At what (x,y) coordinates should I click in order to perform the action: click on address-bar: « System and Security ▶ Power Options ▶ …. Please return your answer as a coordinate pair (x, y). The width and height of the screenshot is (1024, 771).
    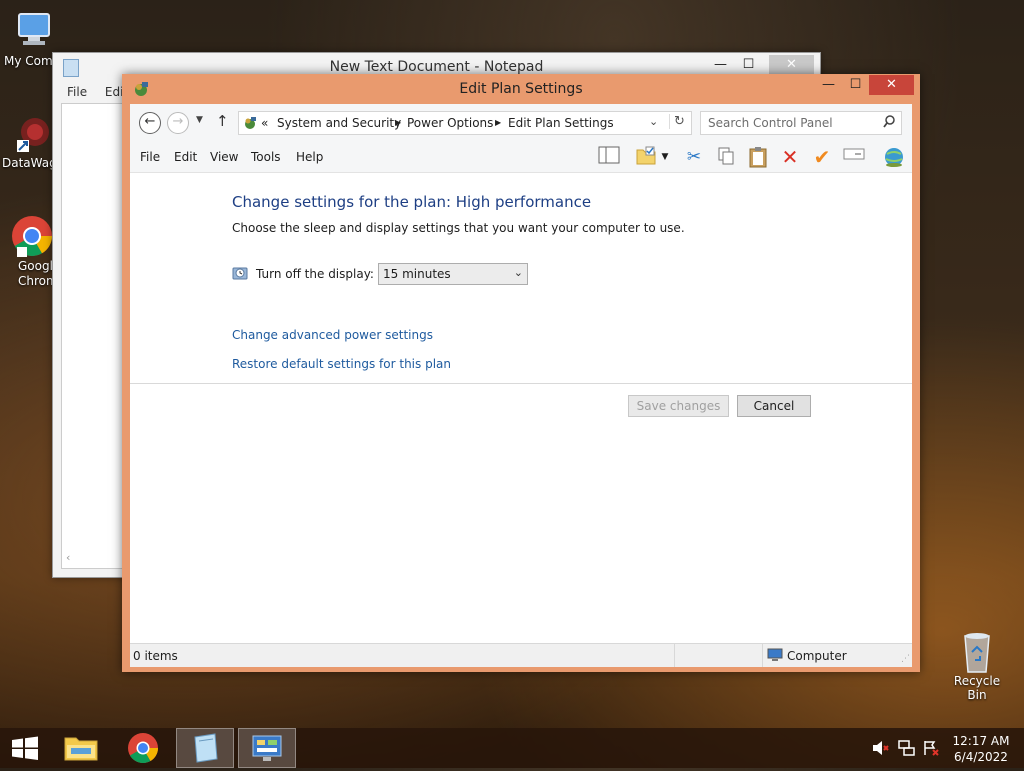
    Looking at the image, I should click on (465, 123).